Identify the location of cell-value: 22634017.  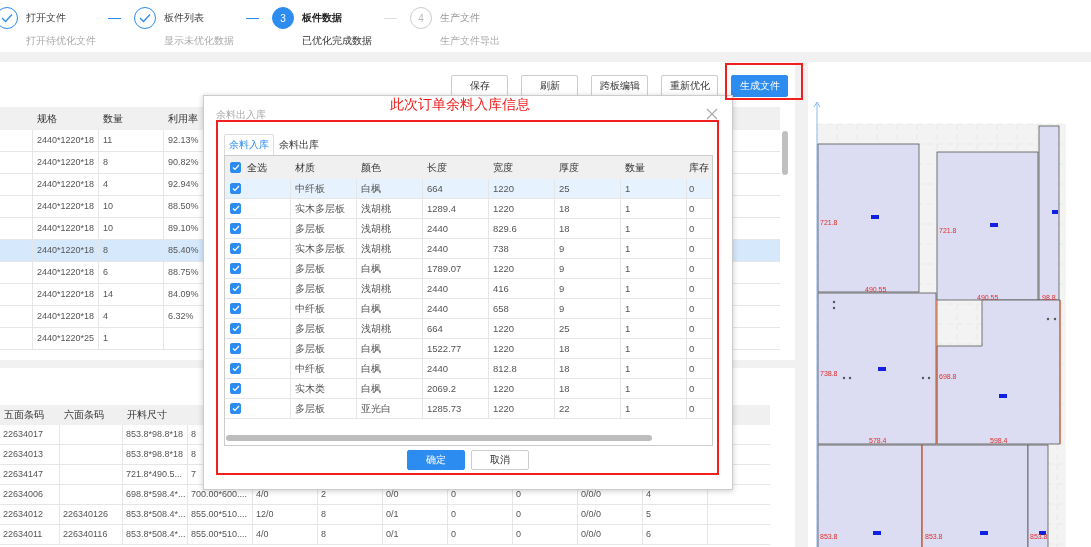
(23, 434).